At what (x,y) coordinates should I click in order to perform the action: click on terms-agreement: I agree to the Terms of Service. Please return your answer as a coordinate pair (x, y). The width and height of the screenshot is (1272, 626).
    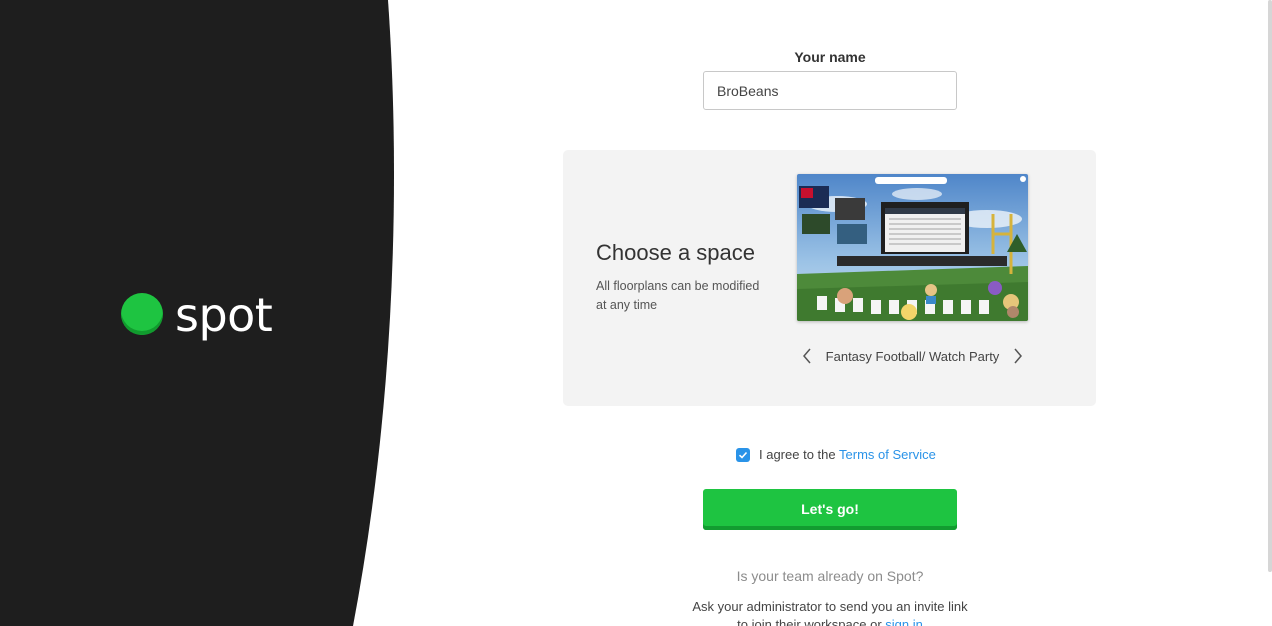
    Looking at the image, I should click on (836, 454).